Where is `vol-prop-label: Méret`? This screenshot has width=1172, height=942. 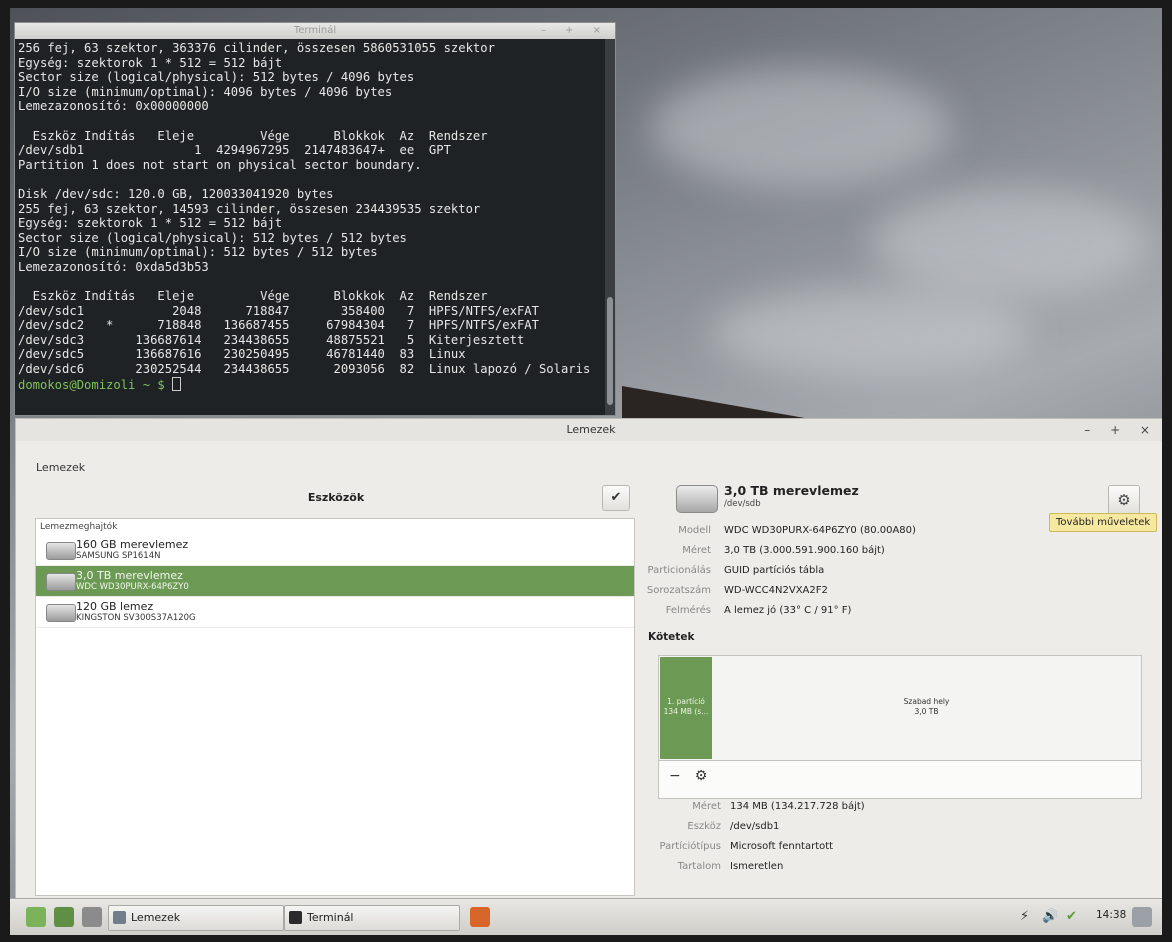
vol-prop-label: Méret is located at coordinates (706, 806).